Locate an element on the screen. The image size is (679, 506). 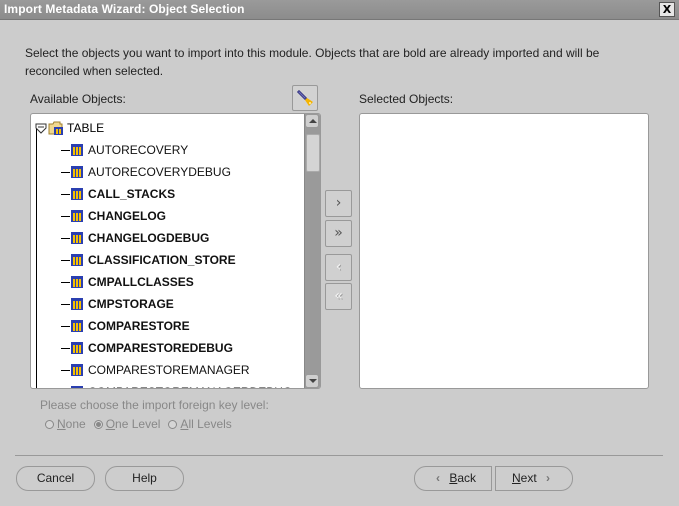
tree-item-label: COMPARESTORE is located at coordinates (139, 326).